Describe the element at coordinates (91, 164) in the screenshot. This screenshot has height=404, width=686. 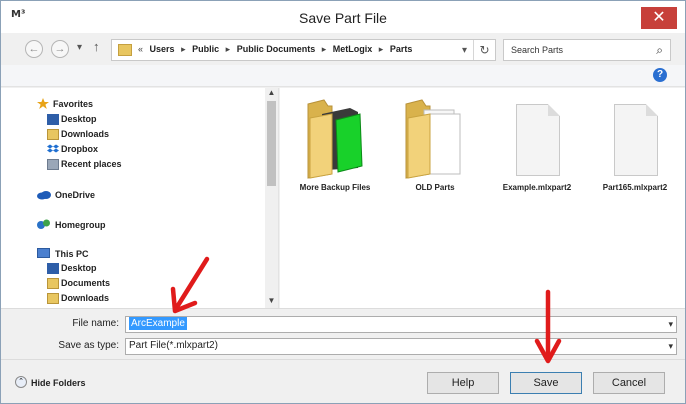
I see `sidebar-item-recent-places: Recent places` at that location.